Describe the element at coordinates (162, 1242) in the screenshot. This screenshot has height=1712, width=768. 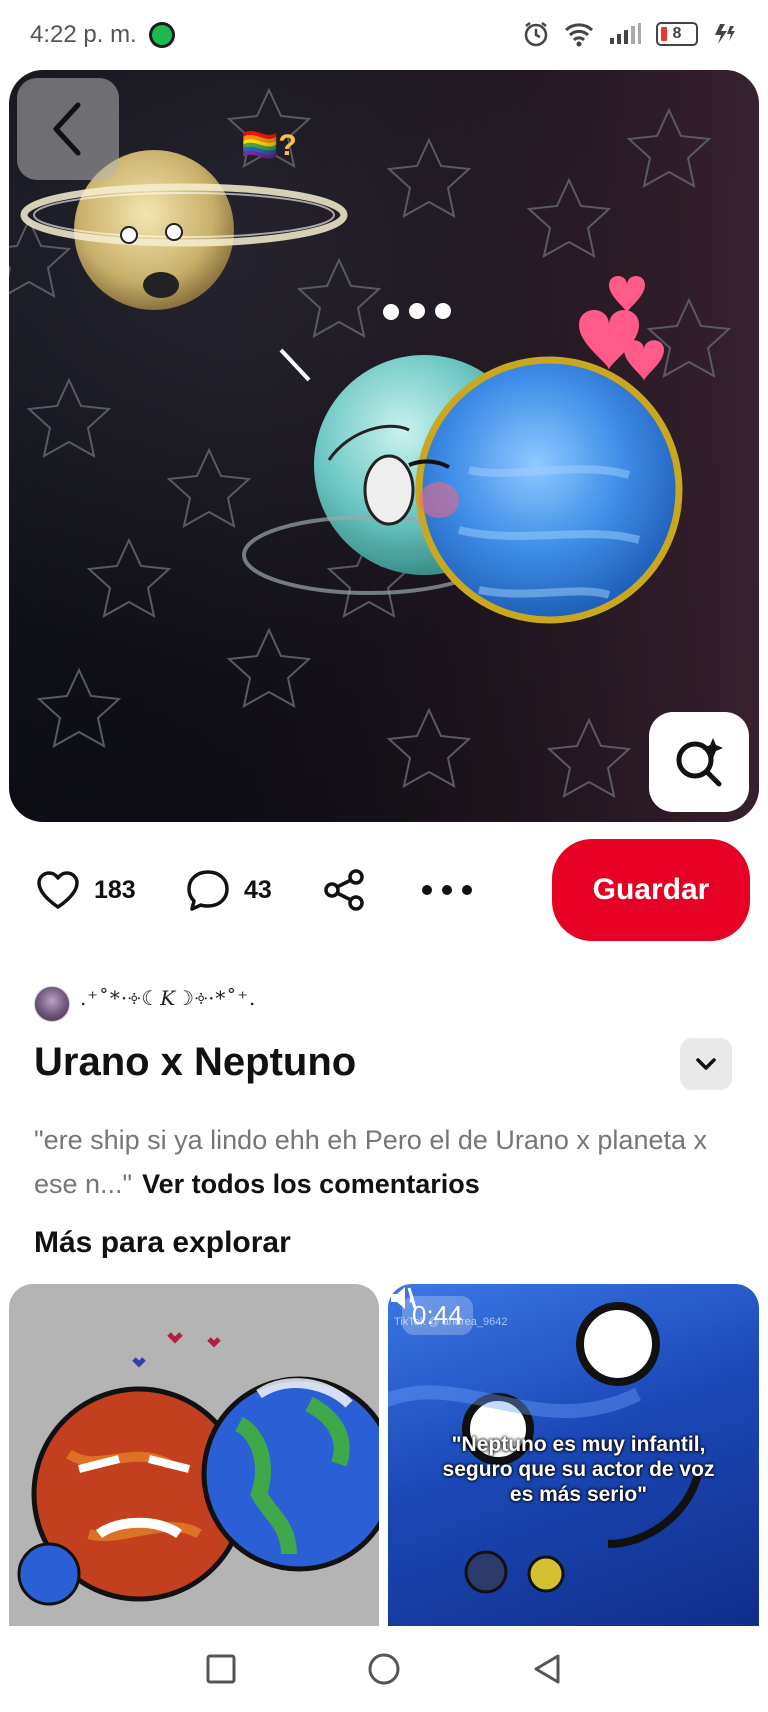
I see `more-to-explore-title: Más para explorar` at that location.